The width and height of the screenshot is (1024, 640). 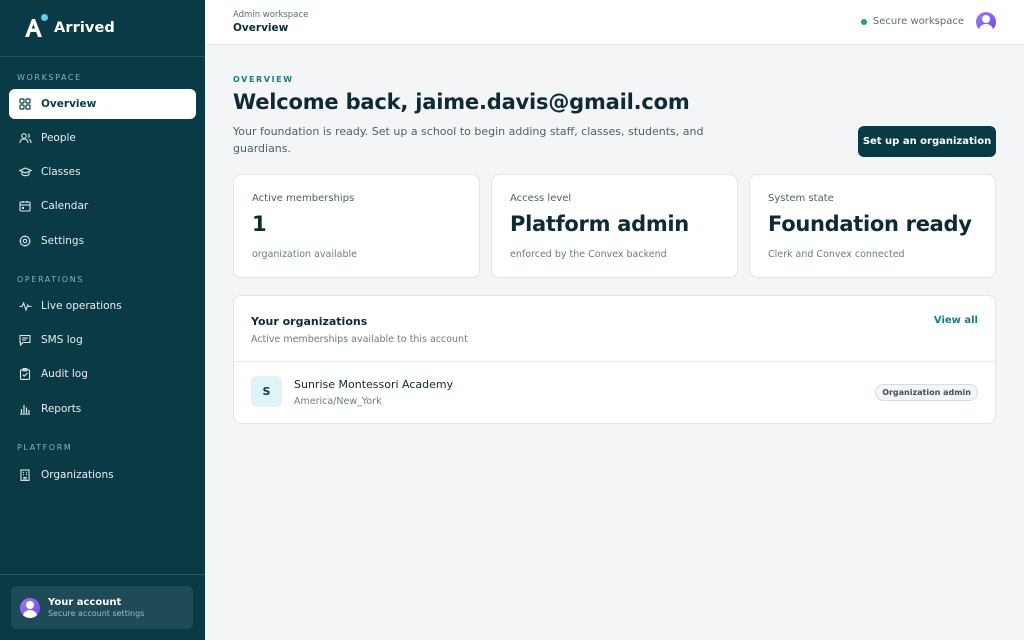 I want to click on sidebar-item-label: Classes, so click(x=61, y=172).